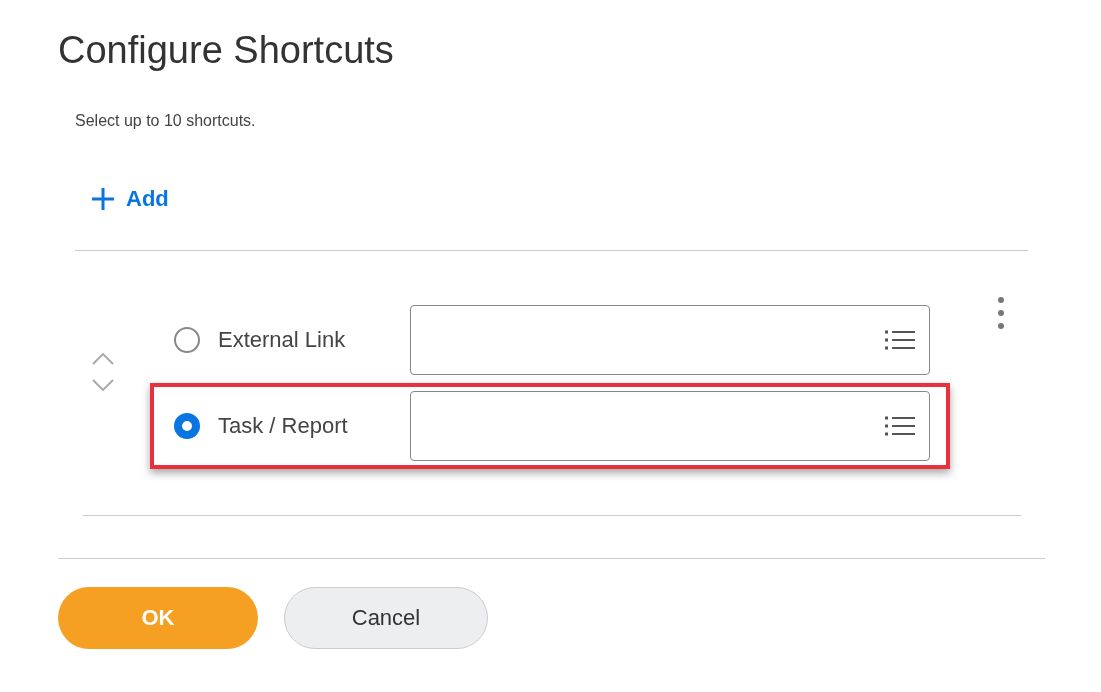  I want to click on chevron-down-icon, so click(103, 385).